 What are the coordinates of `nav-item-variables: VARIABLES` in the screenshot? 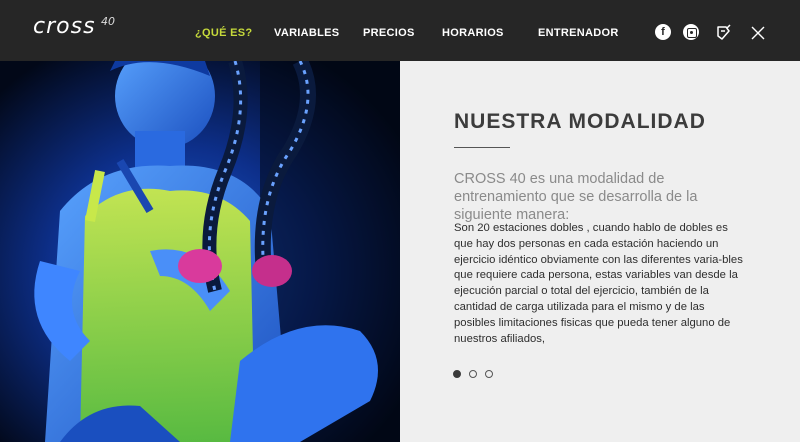 It's located at (306, 33).